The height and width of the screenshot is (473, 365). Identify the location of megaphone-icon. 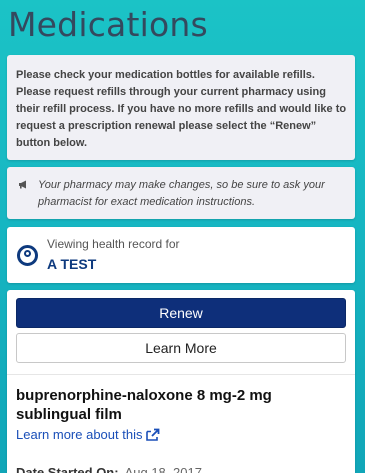
(25, 198).